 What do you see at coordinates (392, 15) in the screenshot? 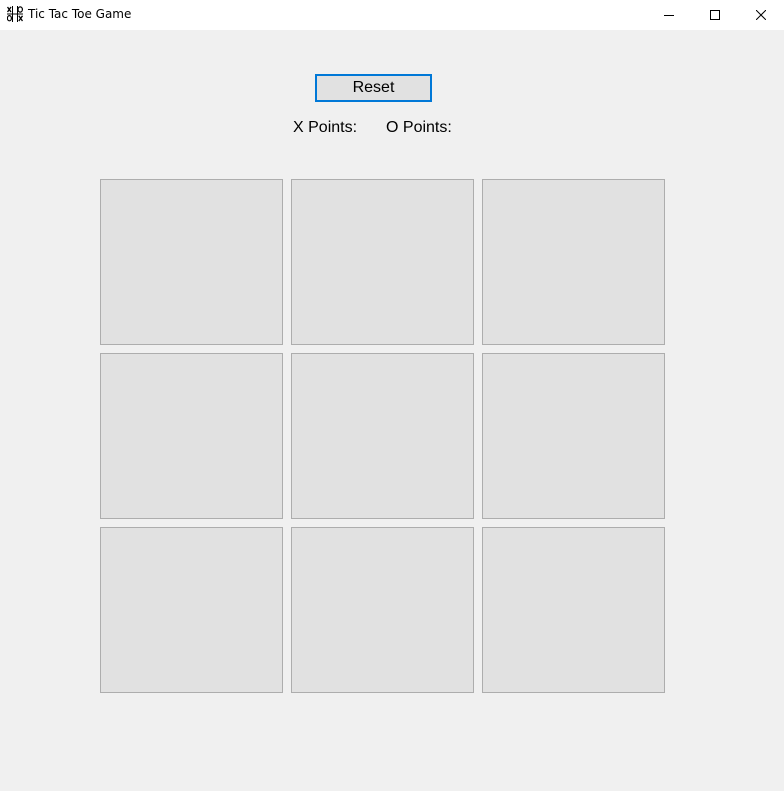
I see `title-bar: Tic Tac Toe Game` at bounding box center [392, 15].